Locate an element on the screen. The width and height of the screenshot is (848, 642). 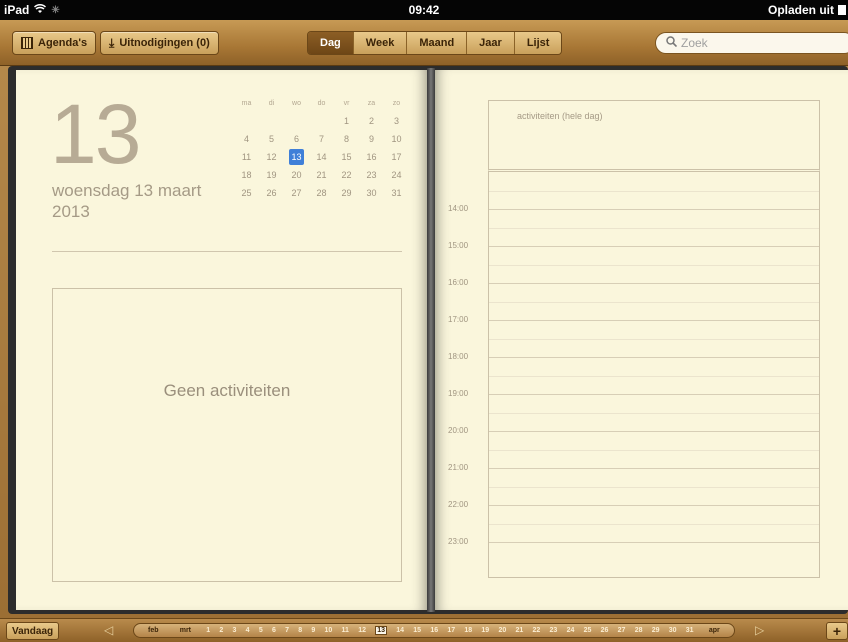
mini-calendar-day: 14 is located at coordinates (321, 157).